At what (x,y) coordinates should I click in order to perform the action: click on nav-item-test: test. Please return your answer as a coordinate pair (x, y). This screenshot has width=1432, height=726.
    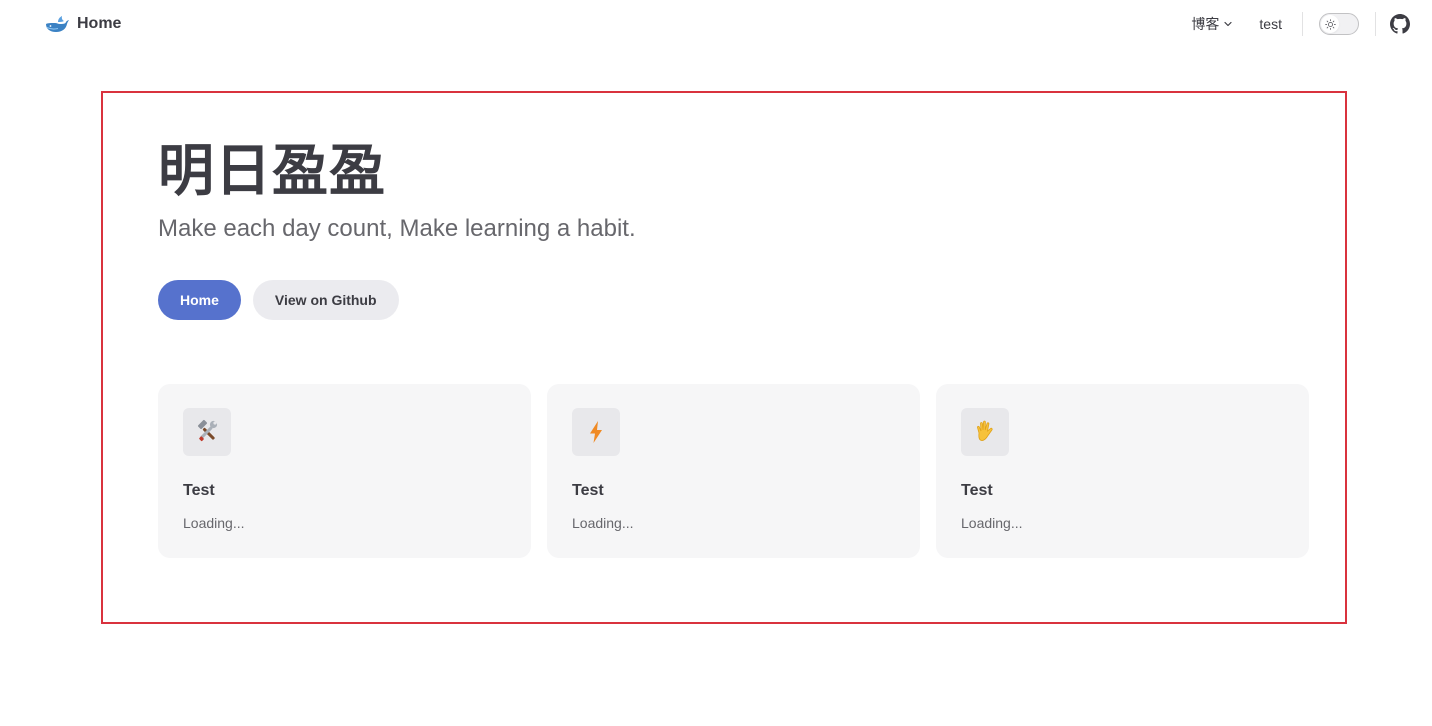
    Looking at the image, I should click on (1270, 24).